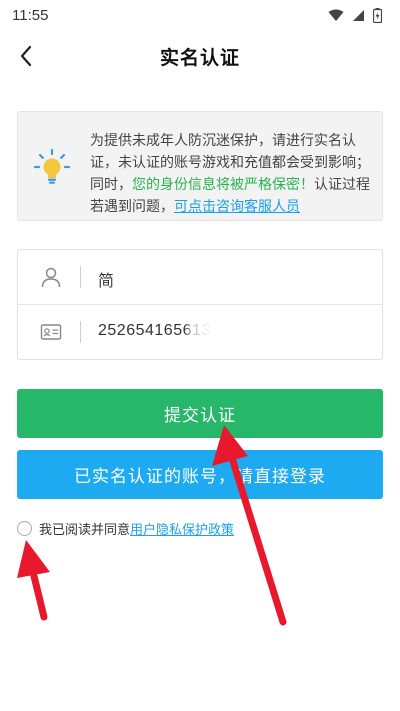  What do you see at coordinates (223, 185) in the screenshot?
I see `notice-highlight: 您的身份信息将被严格保密！` at bounding box center [223, 185].